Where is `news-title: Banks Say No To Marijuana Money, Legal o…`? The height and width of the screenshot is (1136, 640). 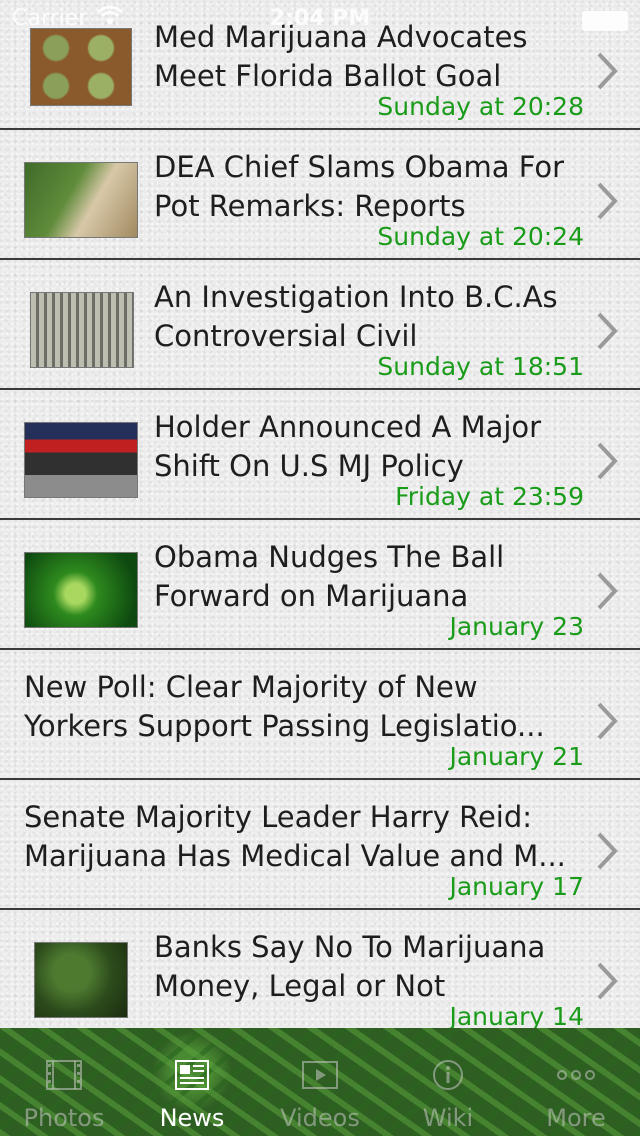
news-title: Banks Say No To Marijuana Money, Legal o… is located at coordinates (350, 966).